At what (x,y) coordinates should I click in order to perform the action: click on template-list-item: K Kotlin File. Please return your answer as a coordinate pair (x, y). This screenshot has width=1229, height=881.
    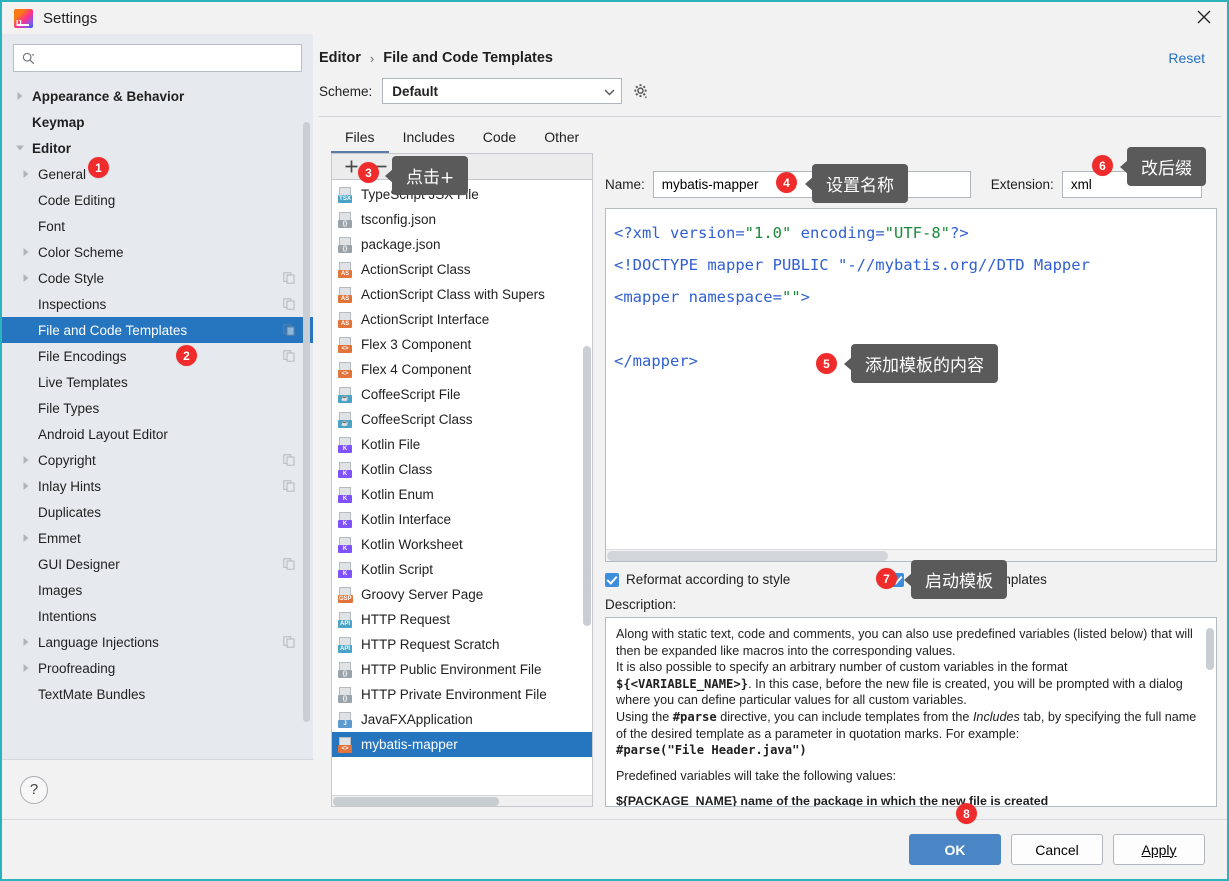
    Looking at the image, I should click on (462, 444).